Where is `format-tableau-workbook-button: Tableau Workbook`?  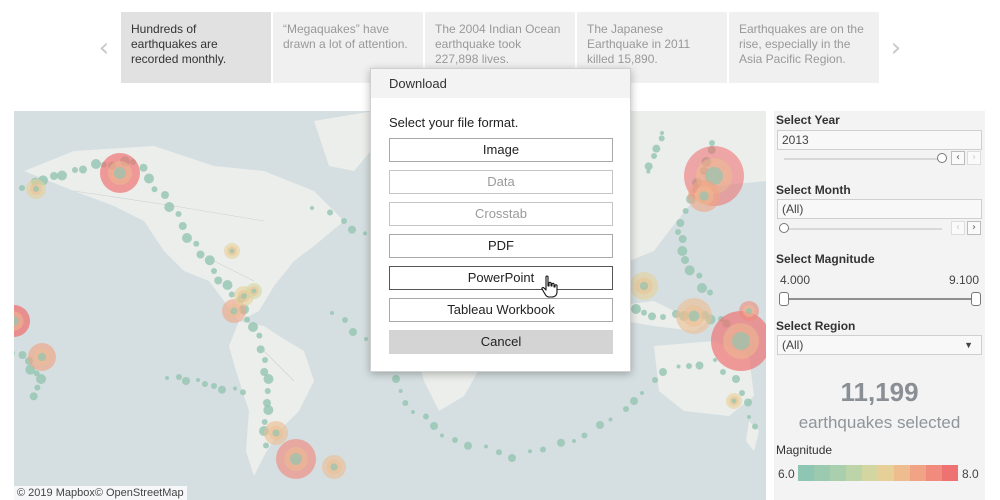
format-tableau-workbook-button: Tableau Workbook is located at coordinates (501, 310).